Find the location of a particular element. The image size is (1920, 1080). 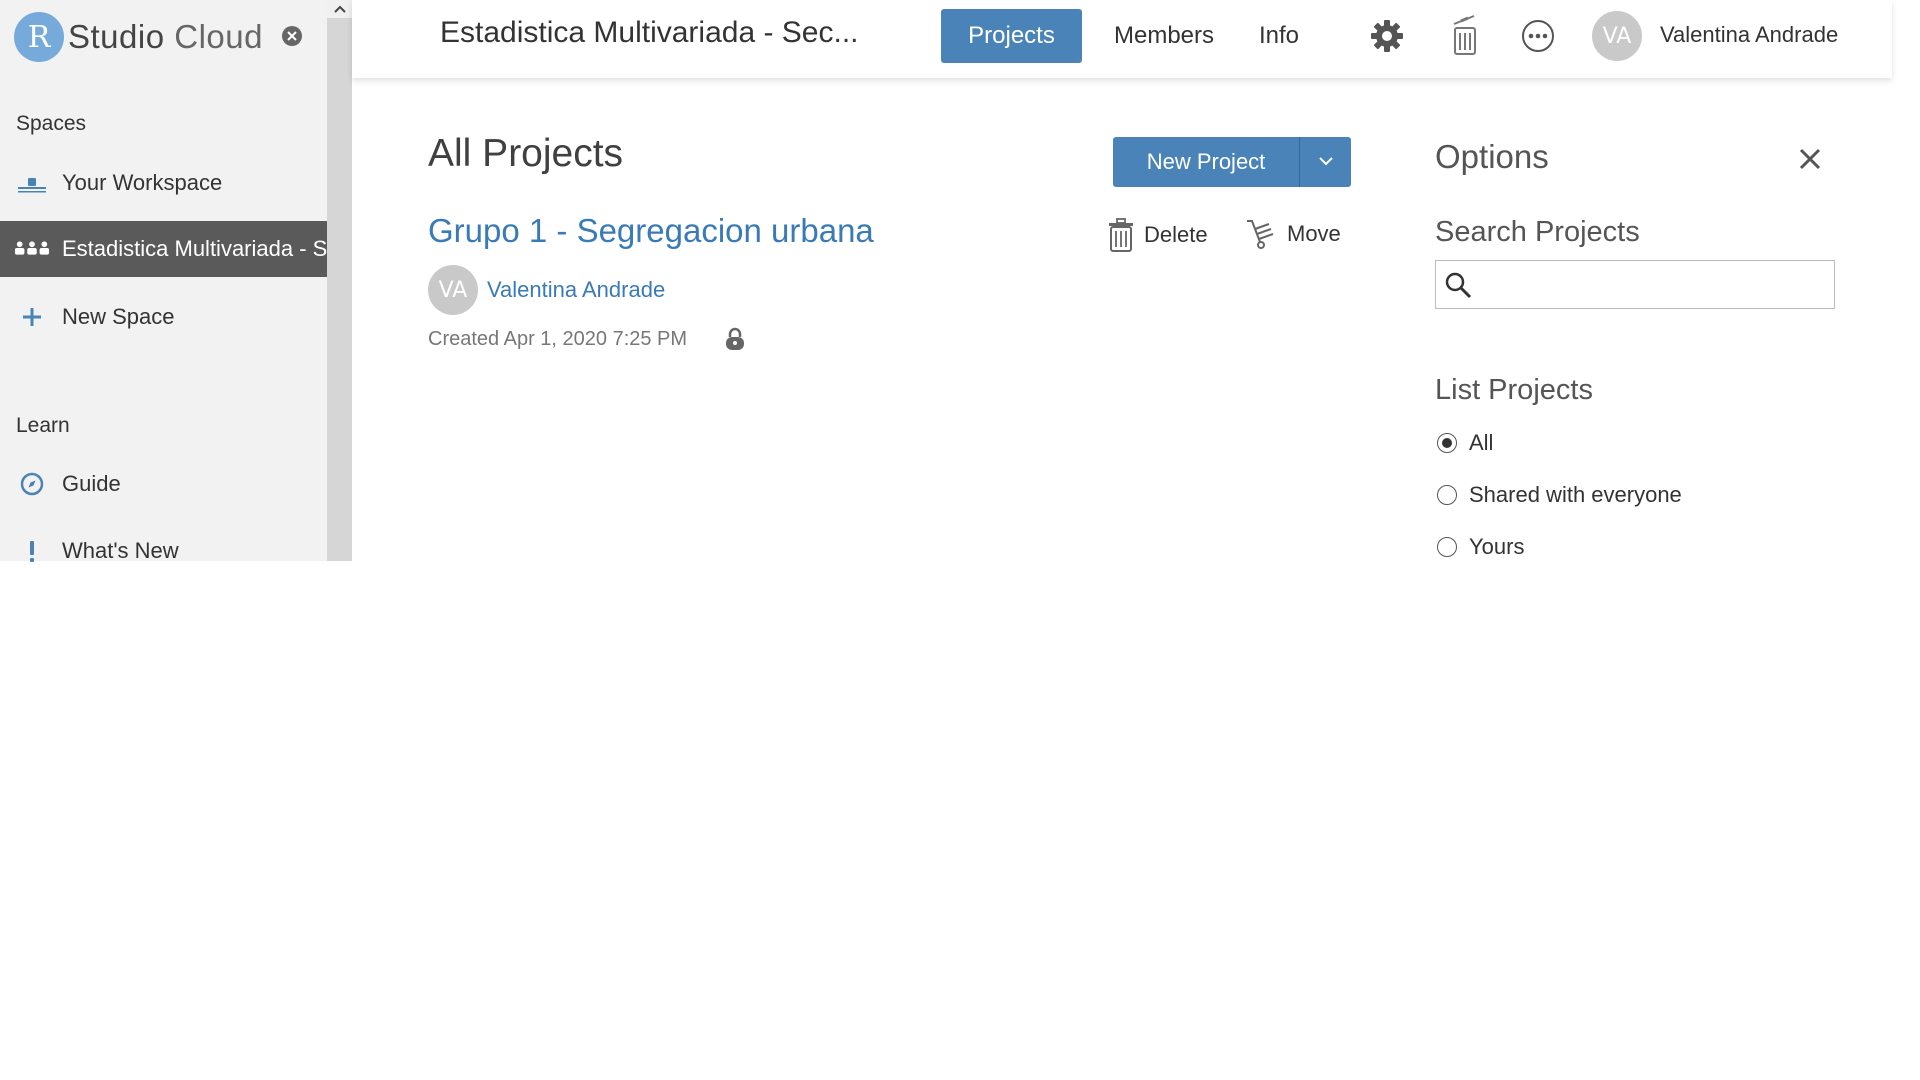

tab-members: Members is located at coordinates (1164, 36).